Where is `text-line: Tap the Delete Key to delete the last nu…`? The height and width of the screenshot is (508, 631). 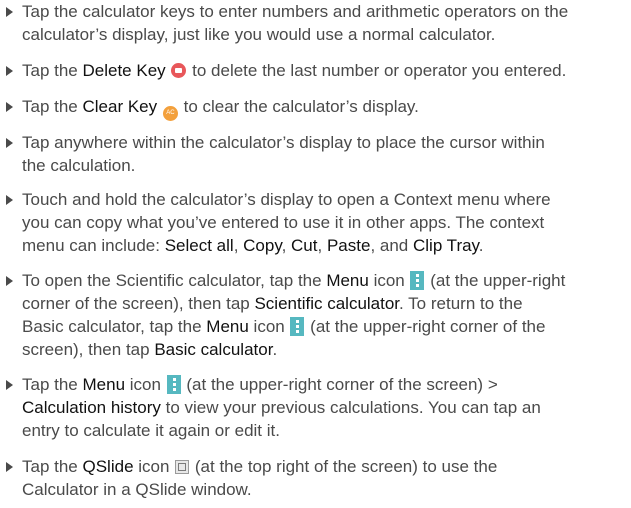
text-line: Tap the Delete Key to delete the last nu… is located at coordinates (326, 70).